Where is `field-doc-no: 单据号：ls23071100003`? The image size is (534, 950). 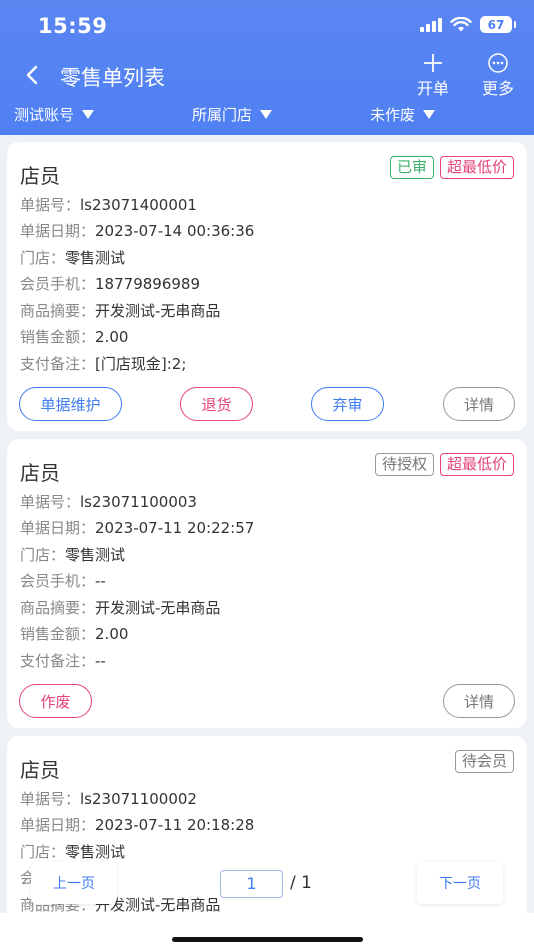 field-doc-no: 单据号：ls23071100003 is located at coordinates (108, 502).